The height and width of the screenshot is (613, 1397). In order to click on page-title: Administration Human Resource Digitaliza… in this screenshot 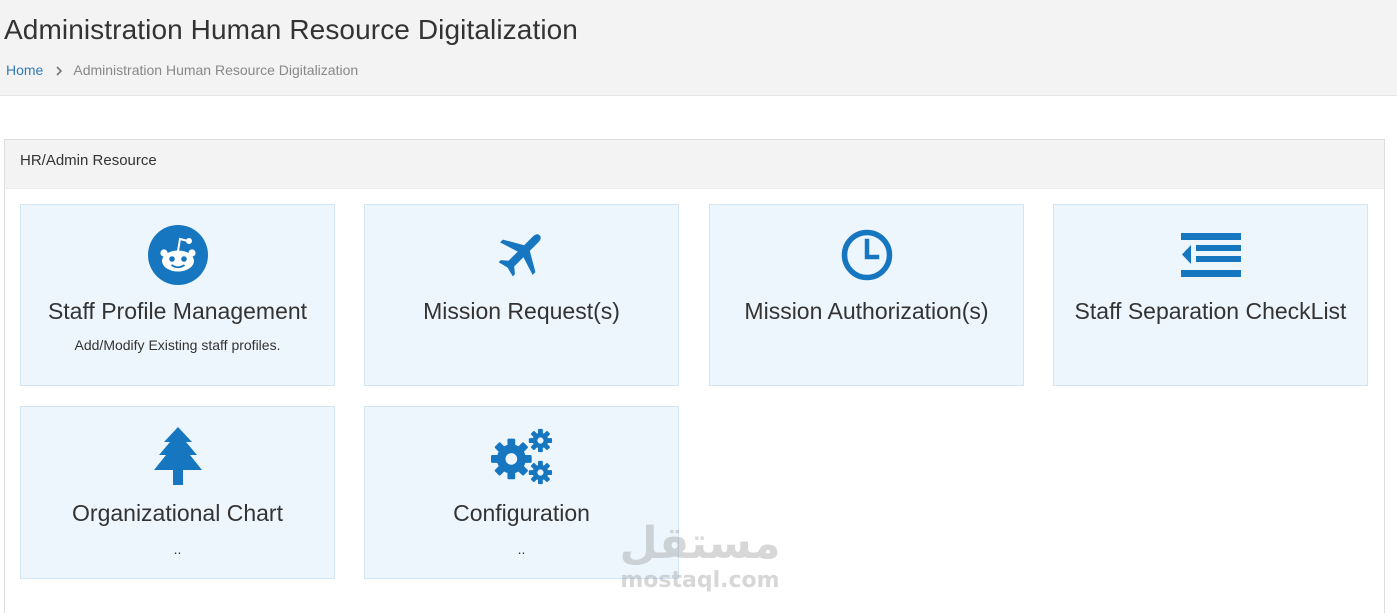, I will do `click(291, 29)`.